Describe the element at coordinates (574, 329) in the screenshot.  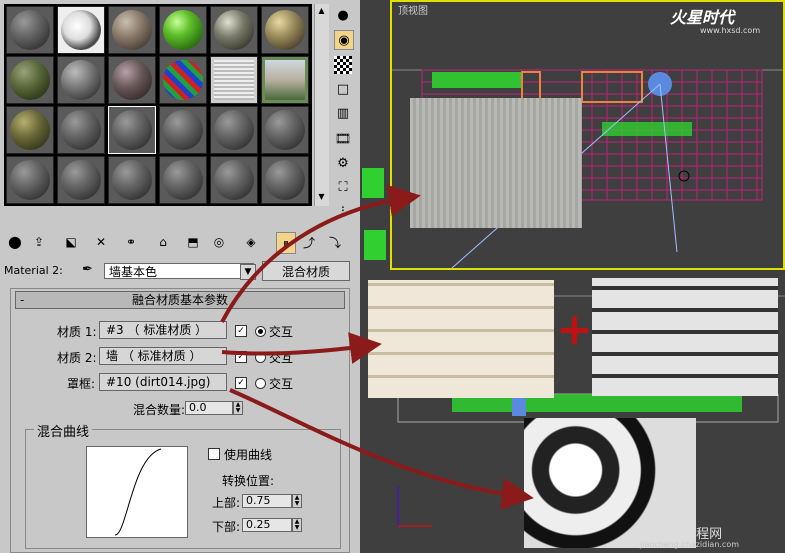
I see `plus-sign: +` at that location.